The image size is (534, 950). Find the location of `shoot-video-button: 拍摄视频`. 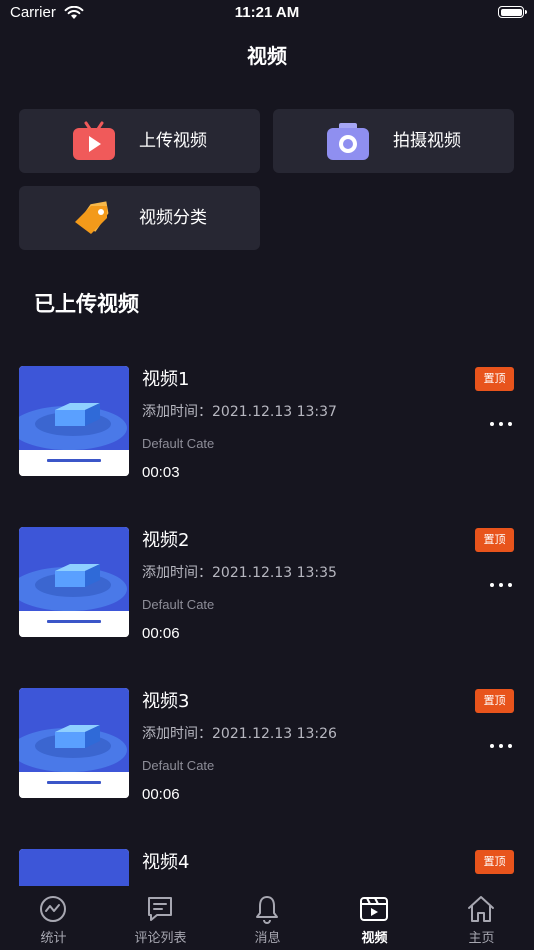

shoot-video-button: 拍摄视频 is located at coordinates (393, 141).